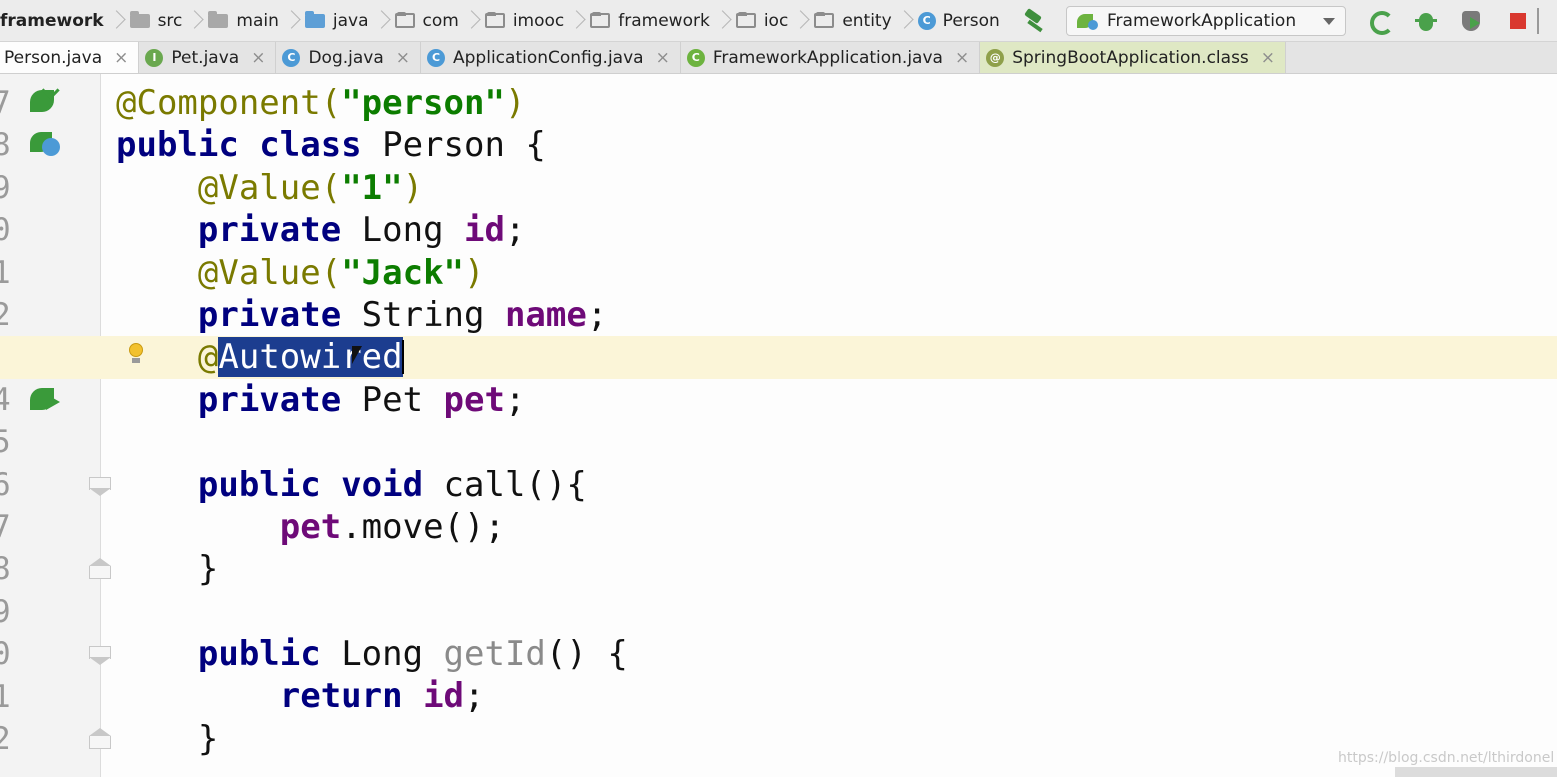 The height and width of the screenshot is (777, 1557). What do you see at coordinates (53, 57) in the screenshot?
I see `tab-label: Person.java` at bounding box center [53, 57].